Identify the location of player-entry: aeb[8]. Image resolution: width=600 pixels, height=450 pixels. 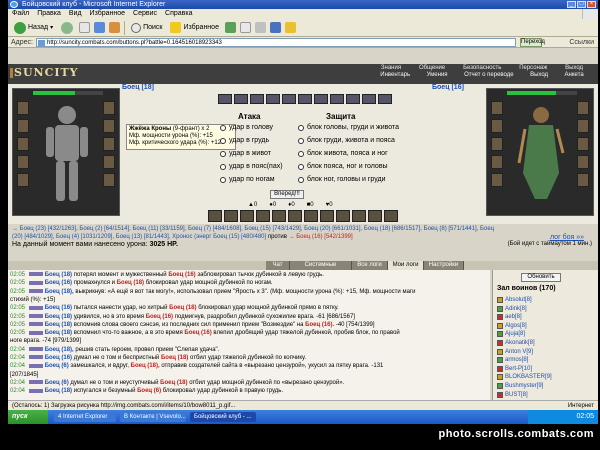
(509, 317).